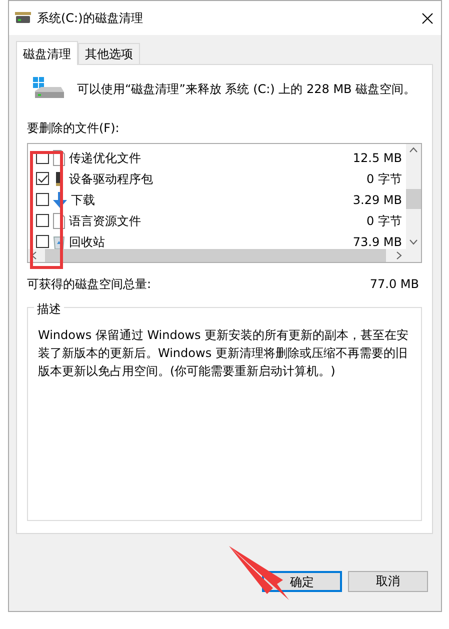  Describe the element at coordinates (47, 53) in the screenshot. I see `tab: 磁盘清理` at that location.